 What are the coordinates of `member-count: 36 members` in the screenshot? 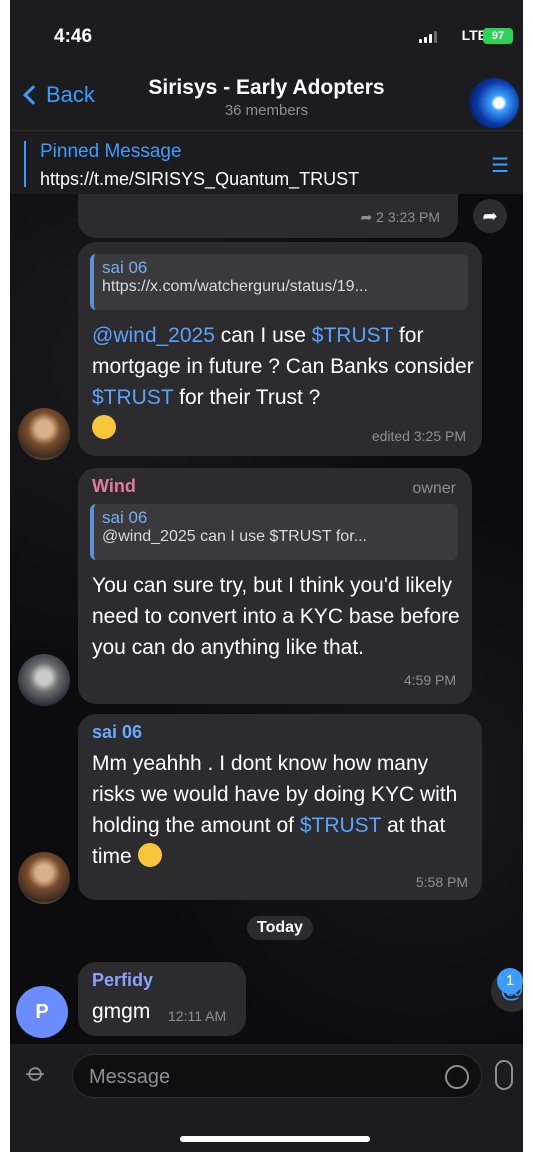 It's located at (266, 110).